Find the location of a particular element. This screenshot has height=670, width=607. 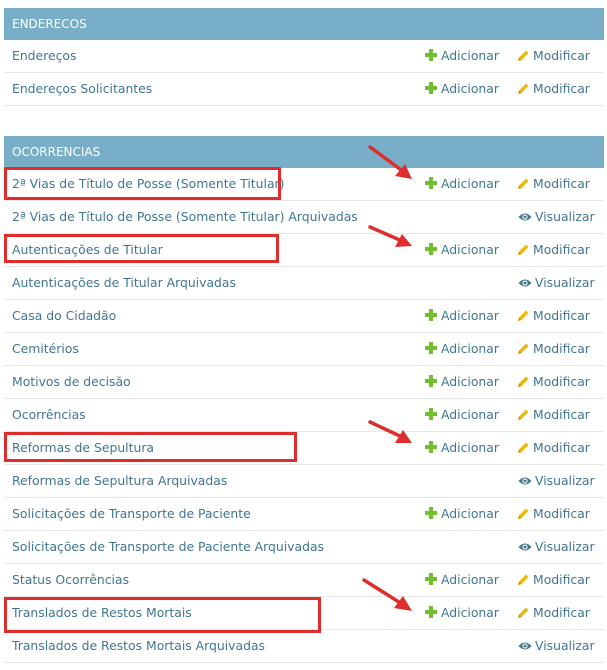

add-link-translados: Adicionar is located at coordinates (462, 613).